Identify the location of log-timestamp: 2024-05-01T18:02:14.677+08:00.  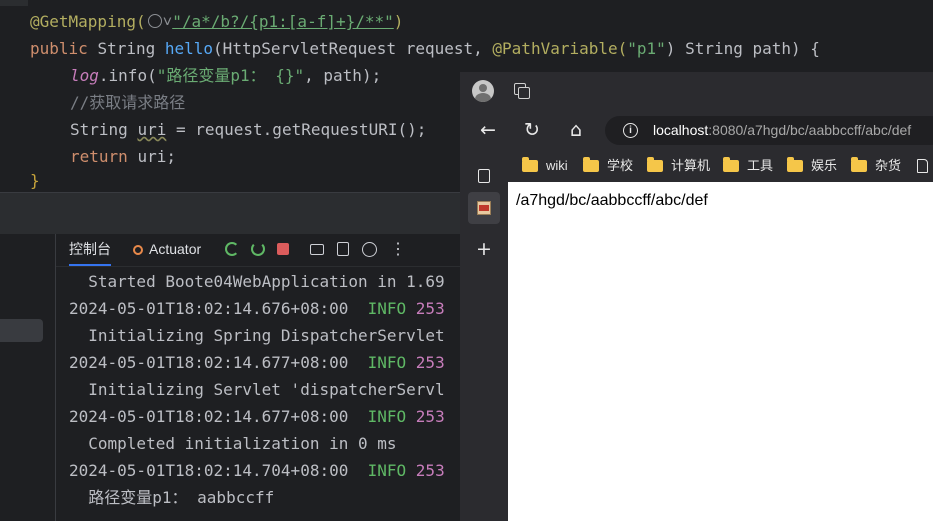
(209, 362).